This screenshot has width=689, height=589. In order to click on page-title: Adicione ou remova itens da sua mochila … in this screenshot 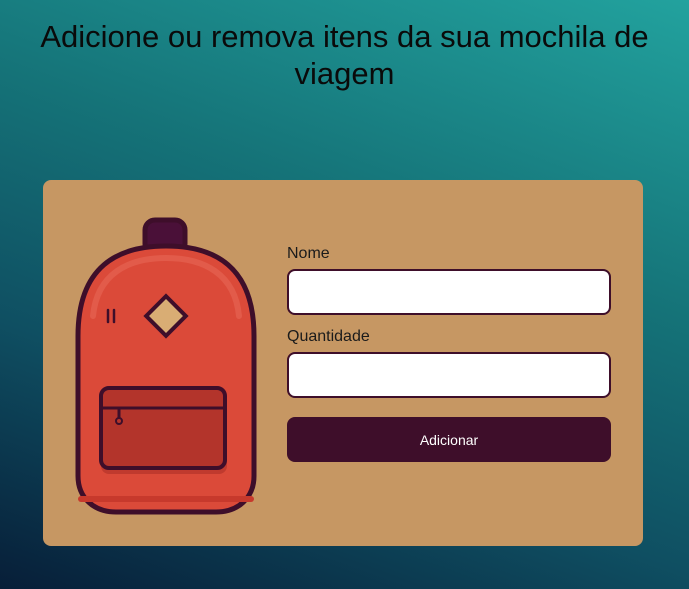, I will do `click(344, 55)`.